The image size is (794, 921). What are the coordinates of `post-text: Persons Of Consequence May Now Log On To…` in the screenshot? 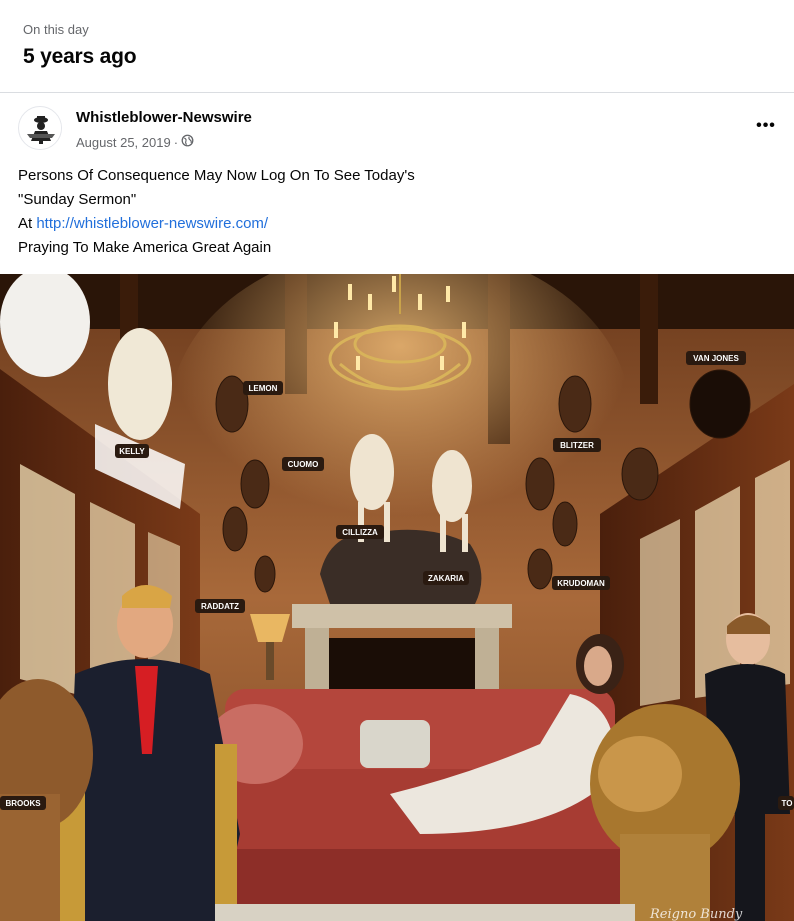 It's located at (398, 212).